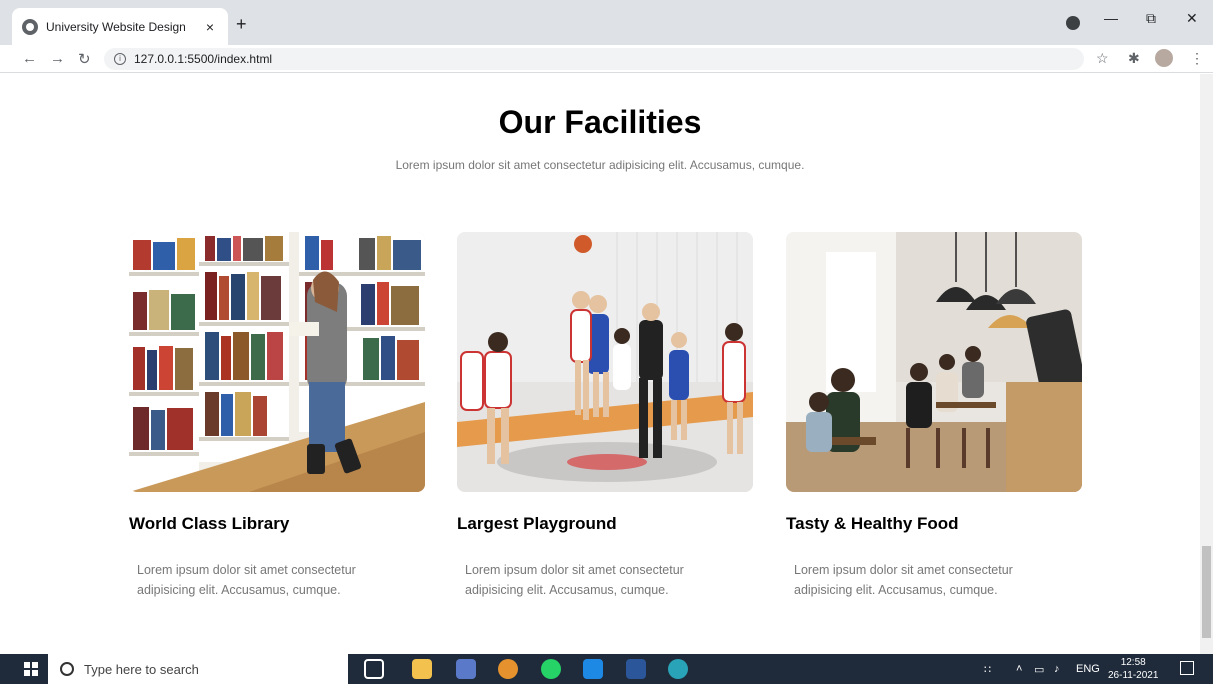 The image size is (1213, 684). I want to click on task-view-icon, so click(374, 669).